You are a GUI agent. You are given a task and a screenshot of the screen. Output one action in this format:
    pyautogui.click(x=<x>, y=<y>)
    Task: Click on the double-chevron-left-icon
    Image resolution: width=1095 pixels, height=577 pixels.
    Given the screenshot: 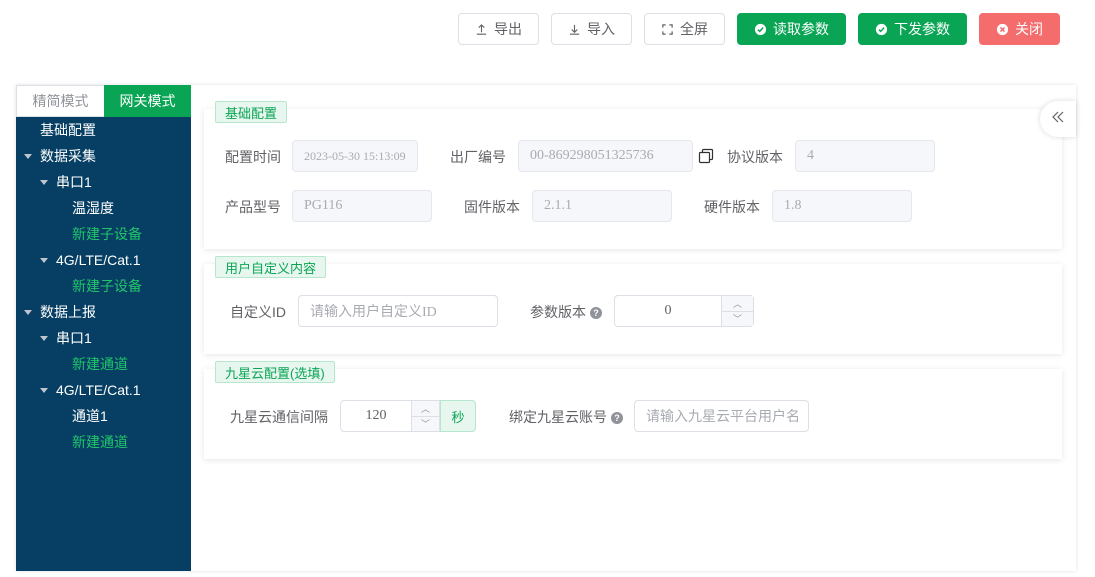 What is the action you would take?
    pyautogui.click(x=1058, y=119)
    